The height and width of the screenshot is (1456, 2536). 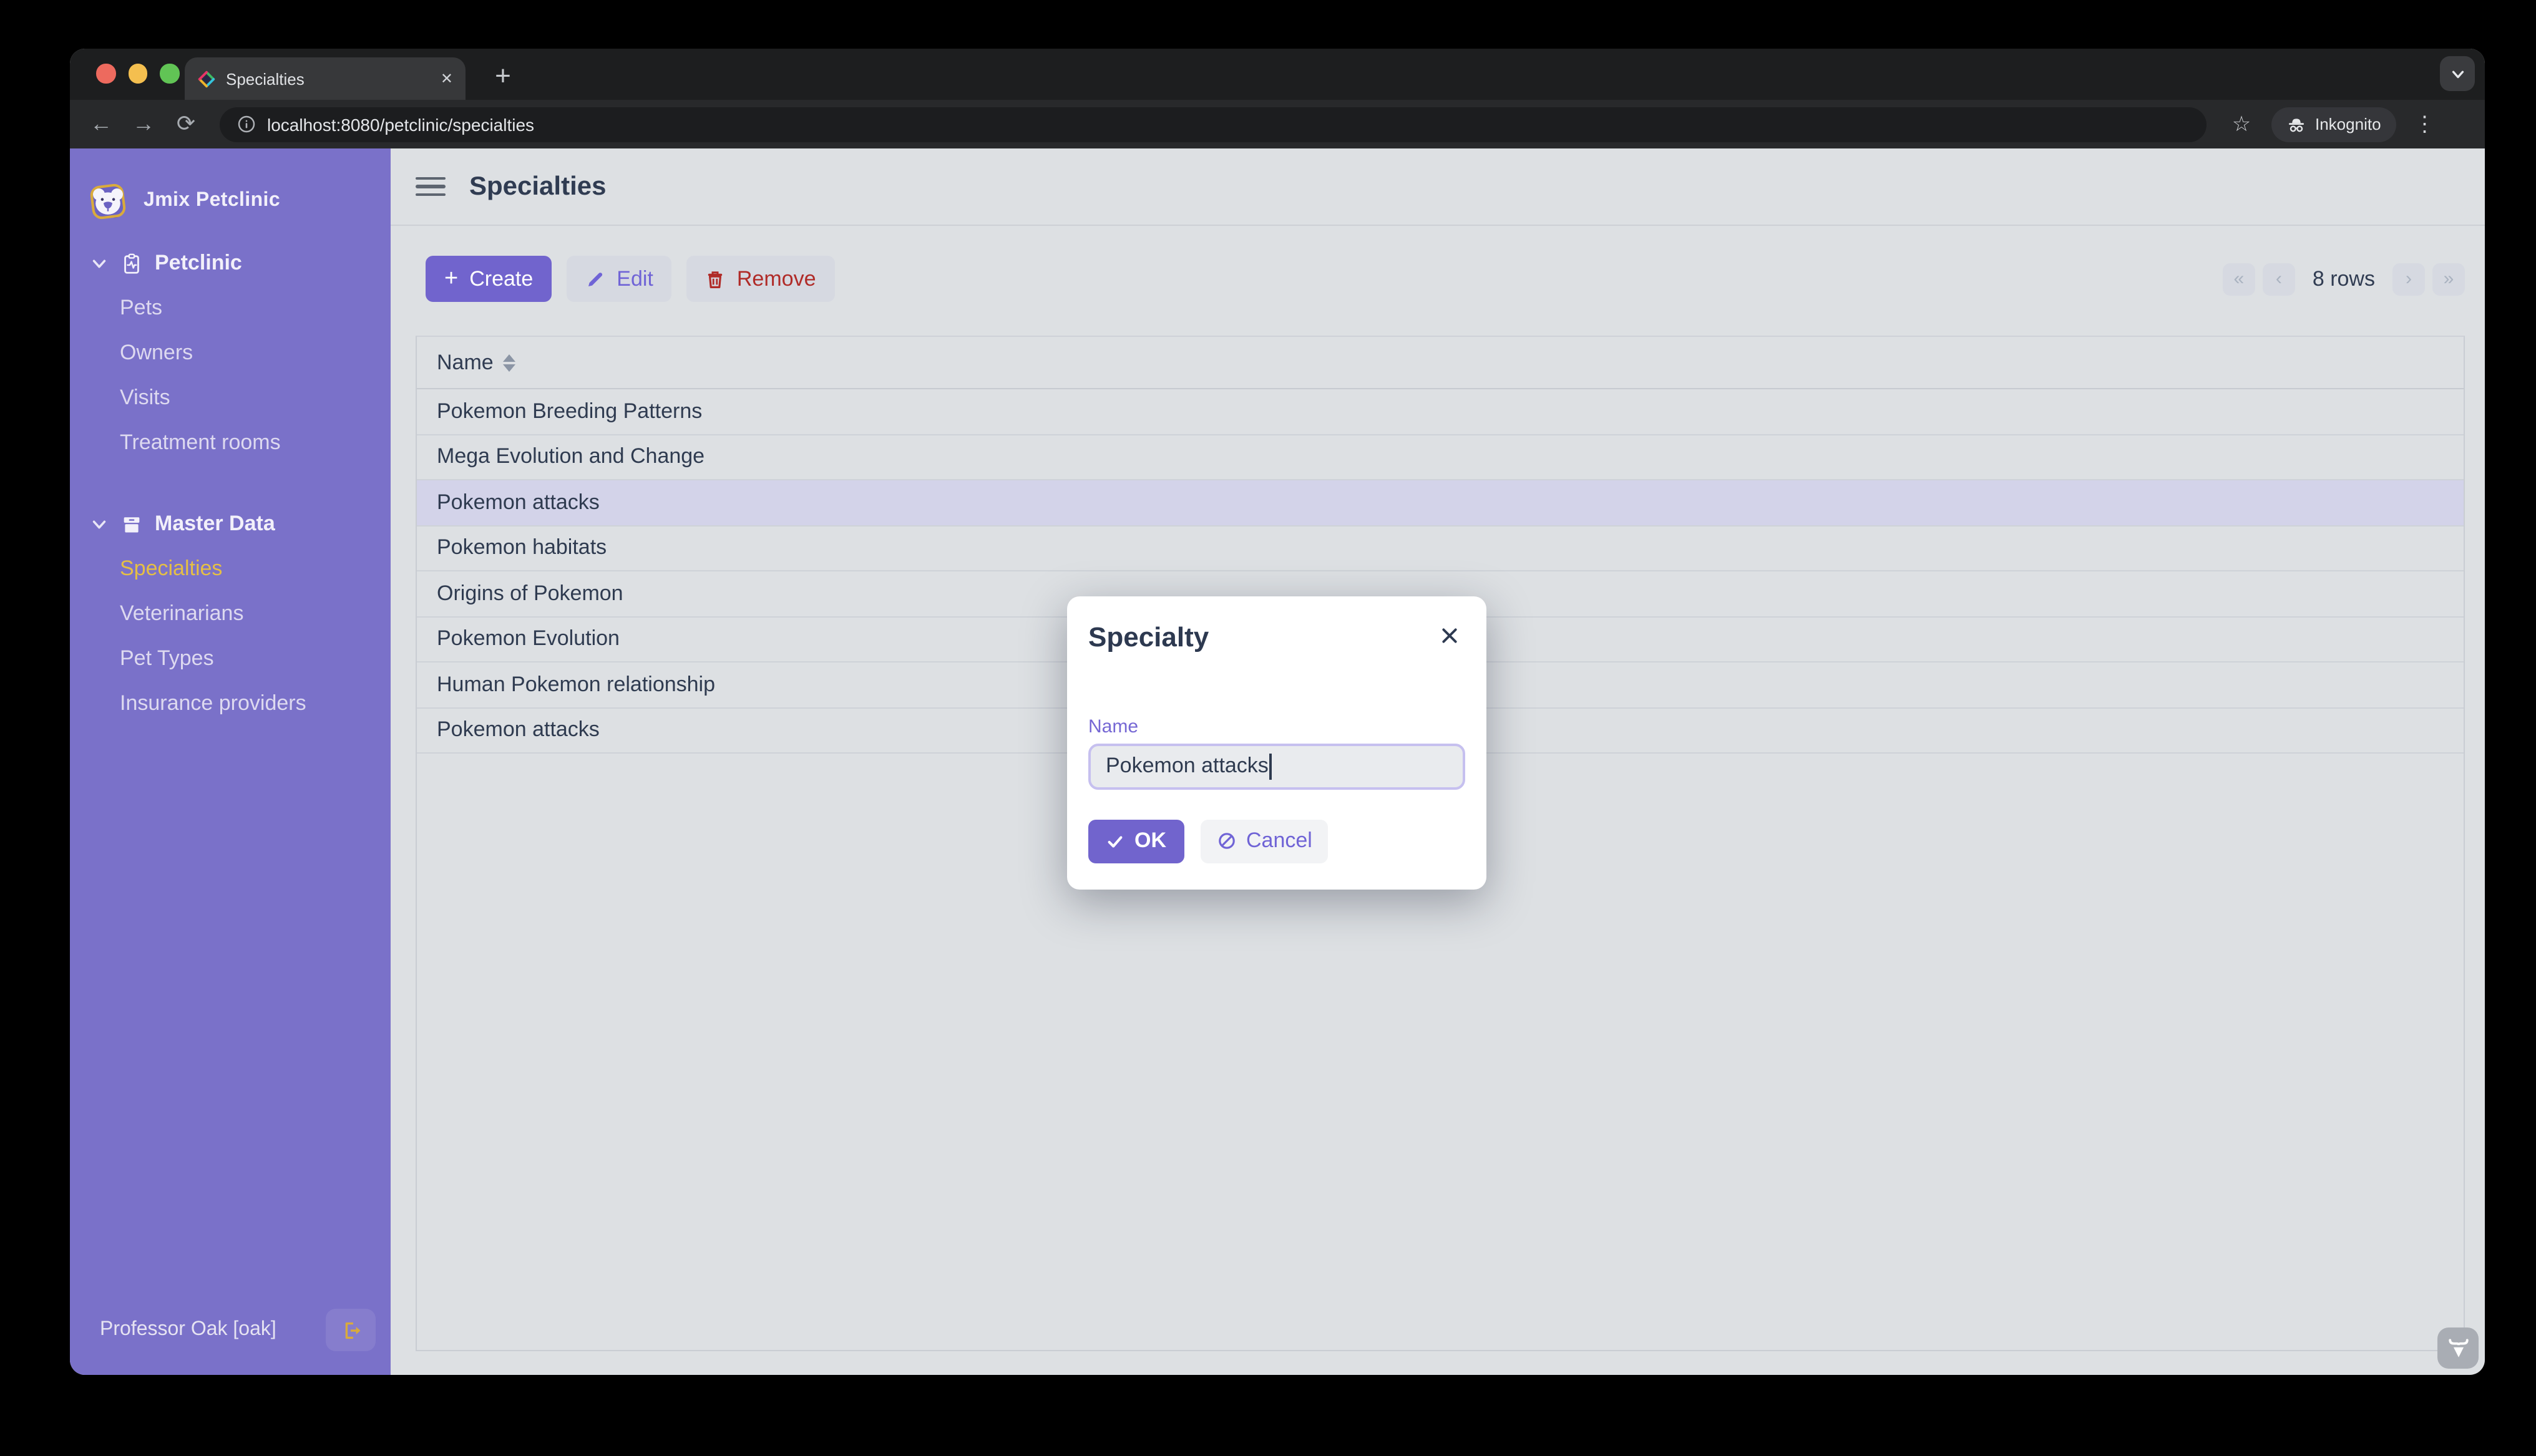 I want to click on dialog-header: Specialty, so click(x=1276, y=640).